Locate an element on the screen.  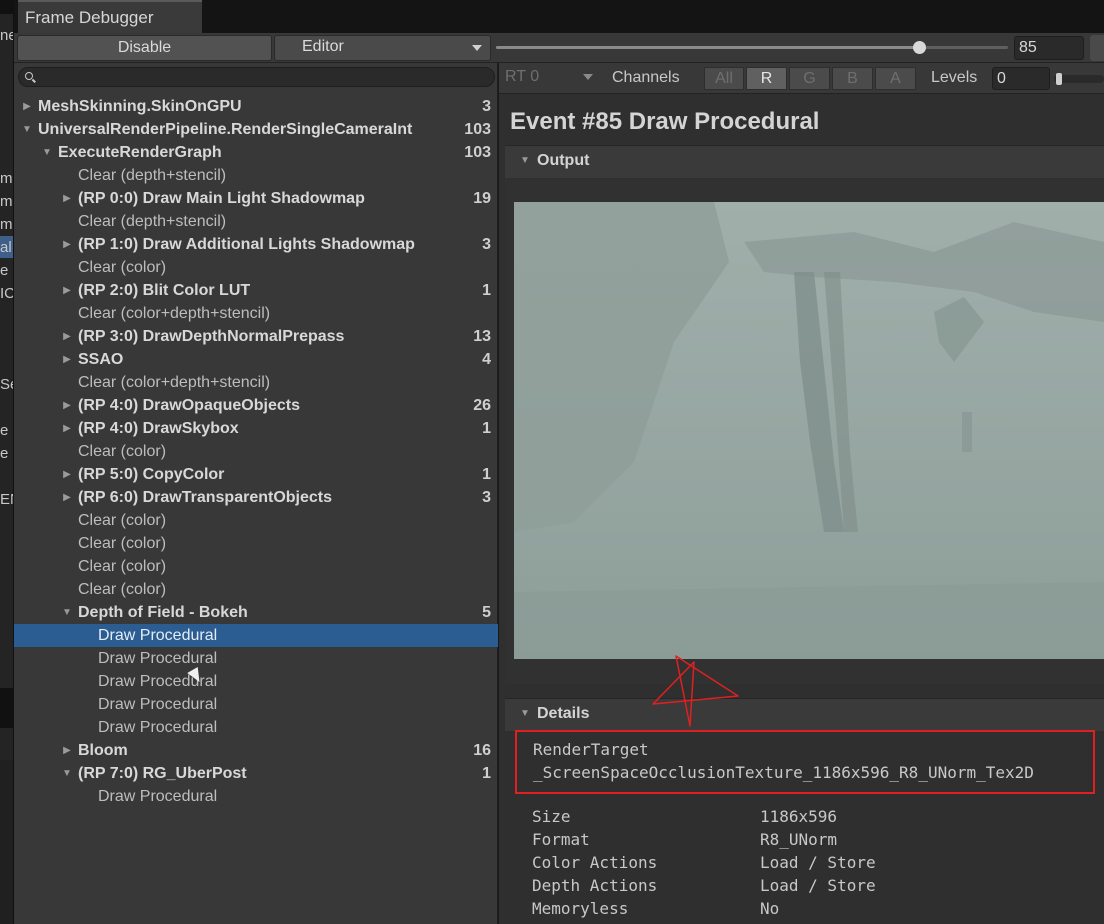
tree-row: ▶ SSAO 4 is located at coordinates (256, 359).